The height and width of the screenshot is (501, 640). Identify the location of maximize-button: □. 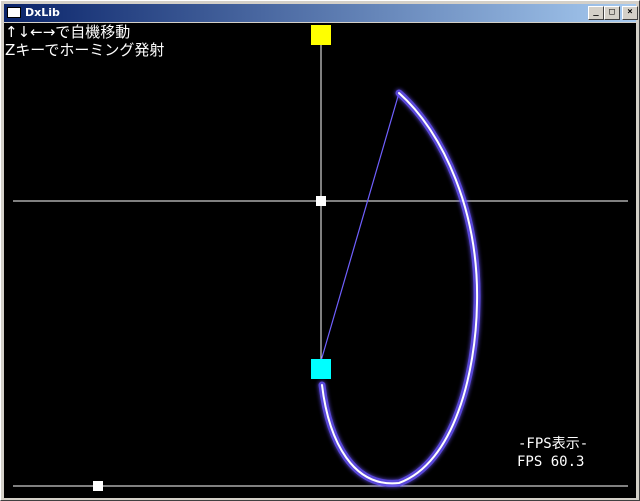
(612, 13).